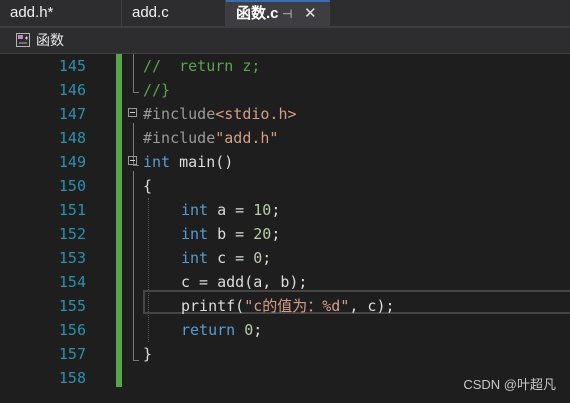 The width and height of the screenshot is (570, 403). I want to click on code-text: int c = 0;, so click(226, 258).